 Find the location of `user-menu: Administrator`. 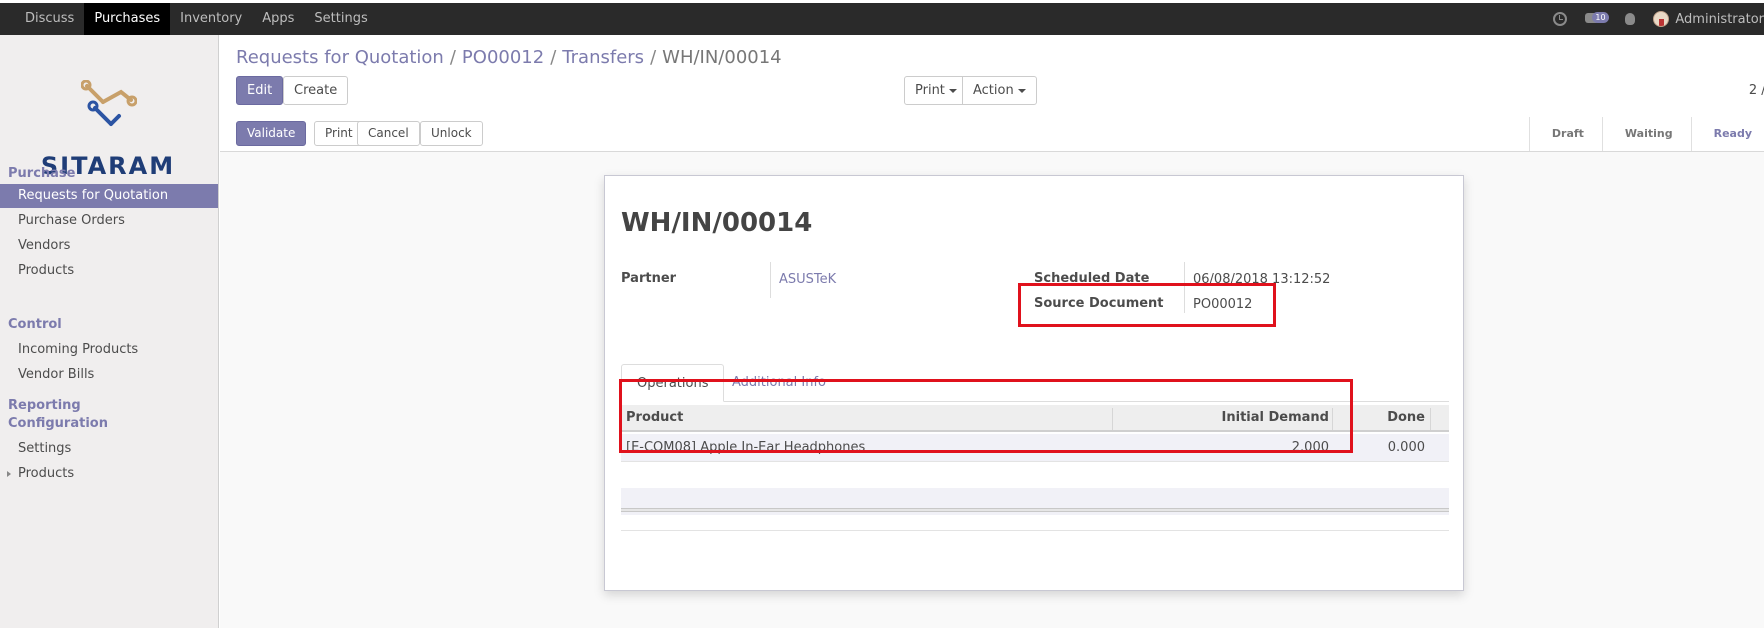

user-menu: Administrator is located at coordinates (1708, 19).